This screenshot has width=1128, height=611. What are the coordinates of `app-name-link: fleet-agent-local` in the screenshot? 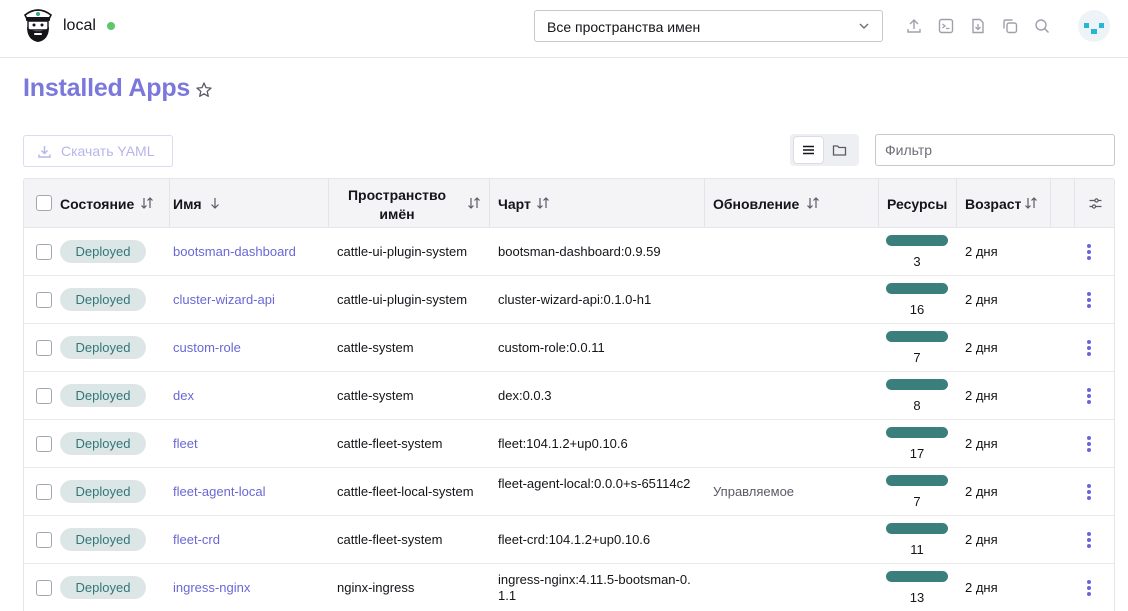 It's located at (219, 491).